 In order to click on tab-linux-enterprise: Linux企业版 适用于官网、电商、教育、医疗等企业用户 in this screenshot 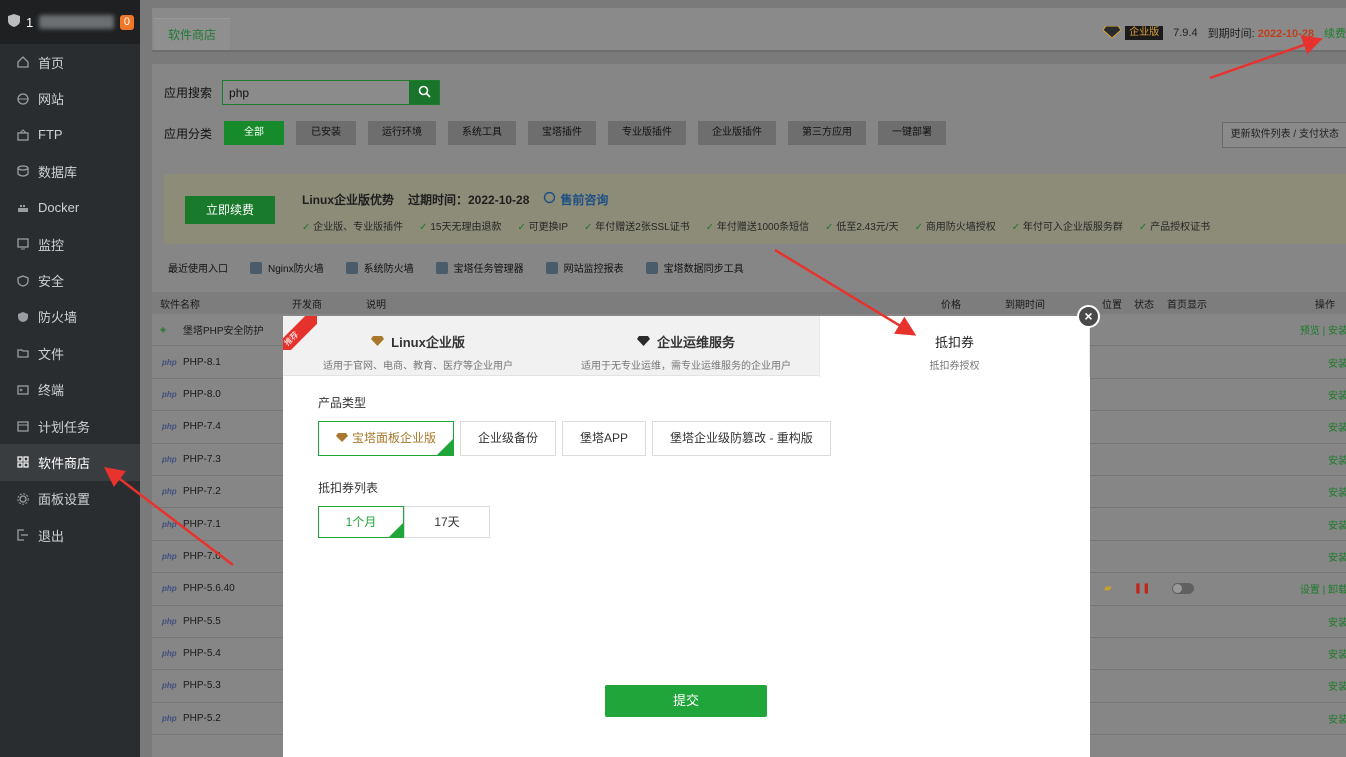, I will do `click(418, 346)`.